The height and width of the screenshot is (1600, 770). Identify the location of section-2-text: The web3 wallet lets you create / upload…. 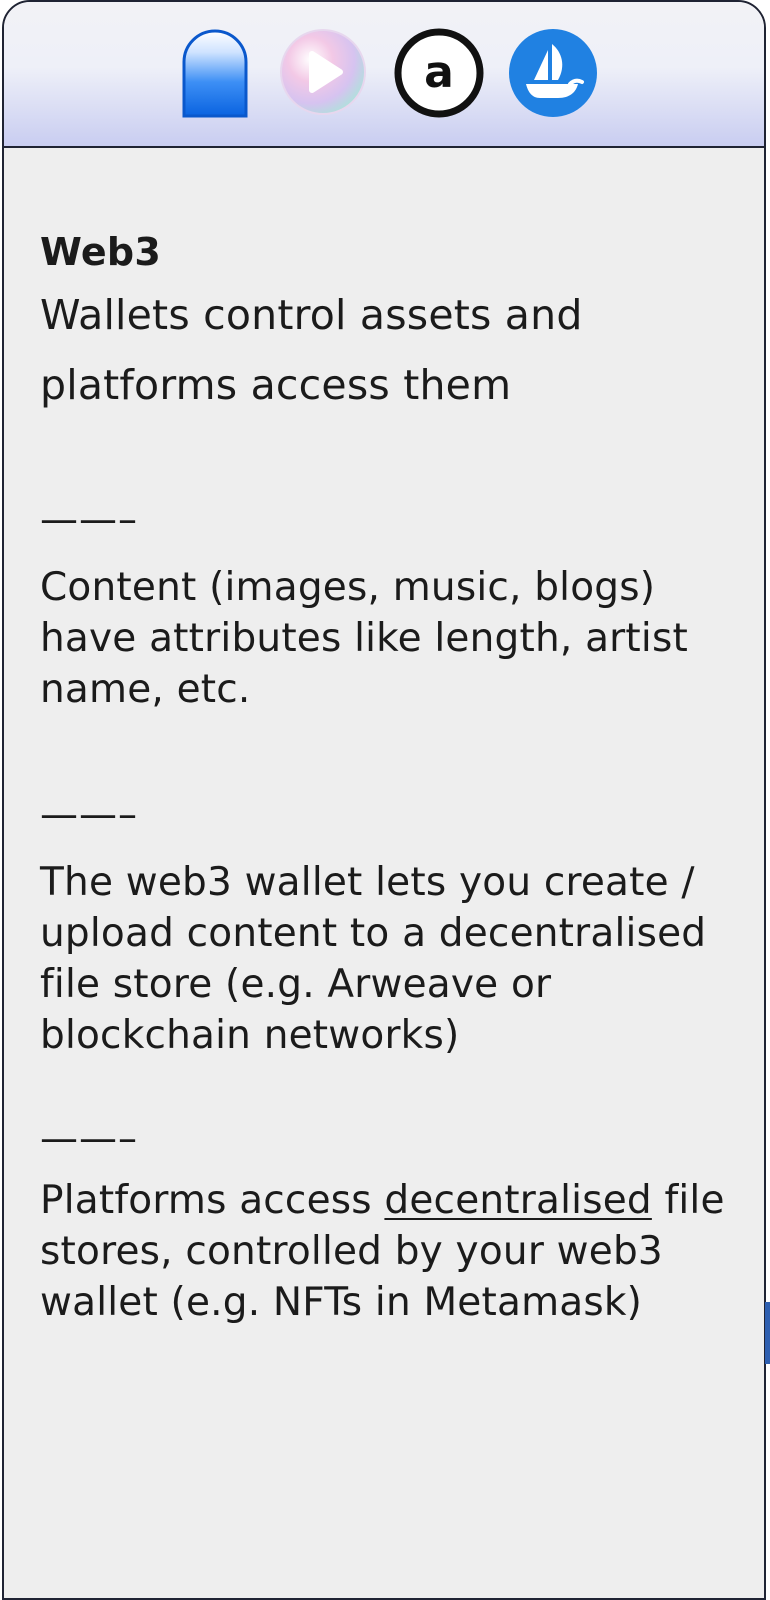
(373, 959).